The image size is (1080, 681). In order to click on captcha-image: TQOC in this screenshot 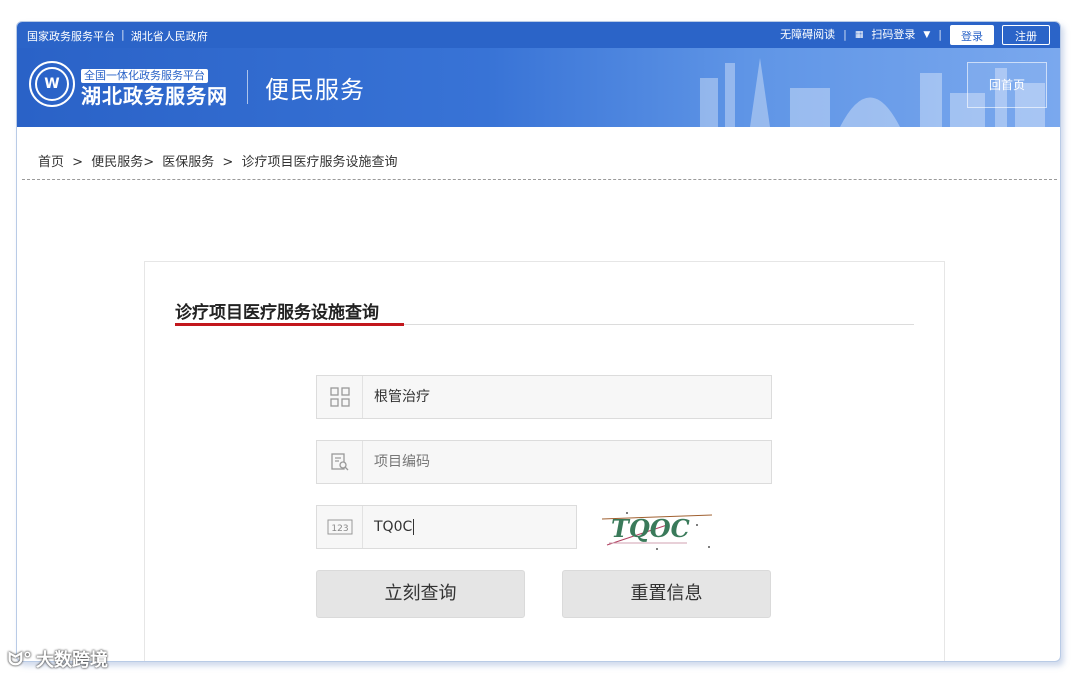, I will do `click(657, 529)`.